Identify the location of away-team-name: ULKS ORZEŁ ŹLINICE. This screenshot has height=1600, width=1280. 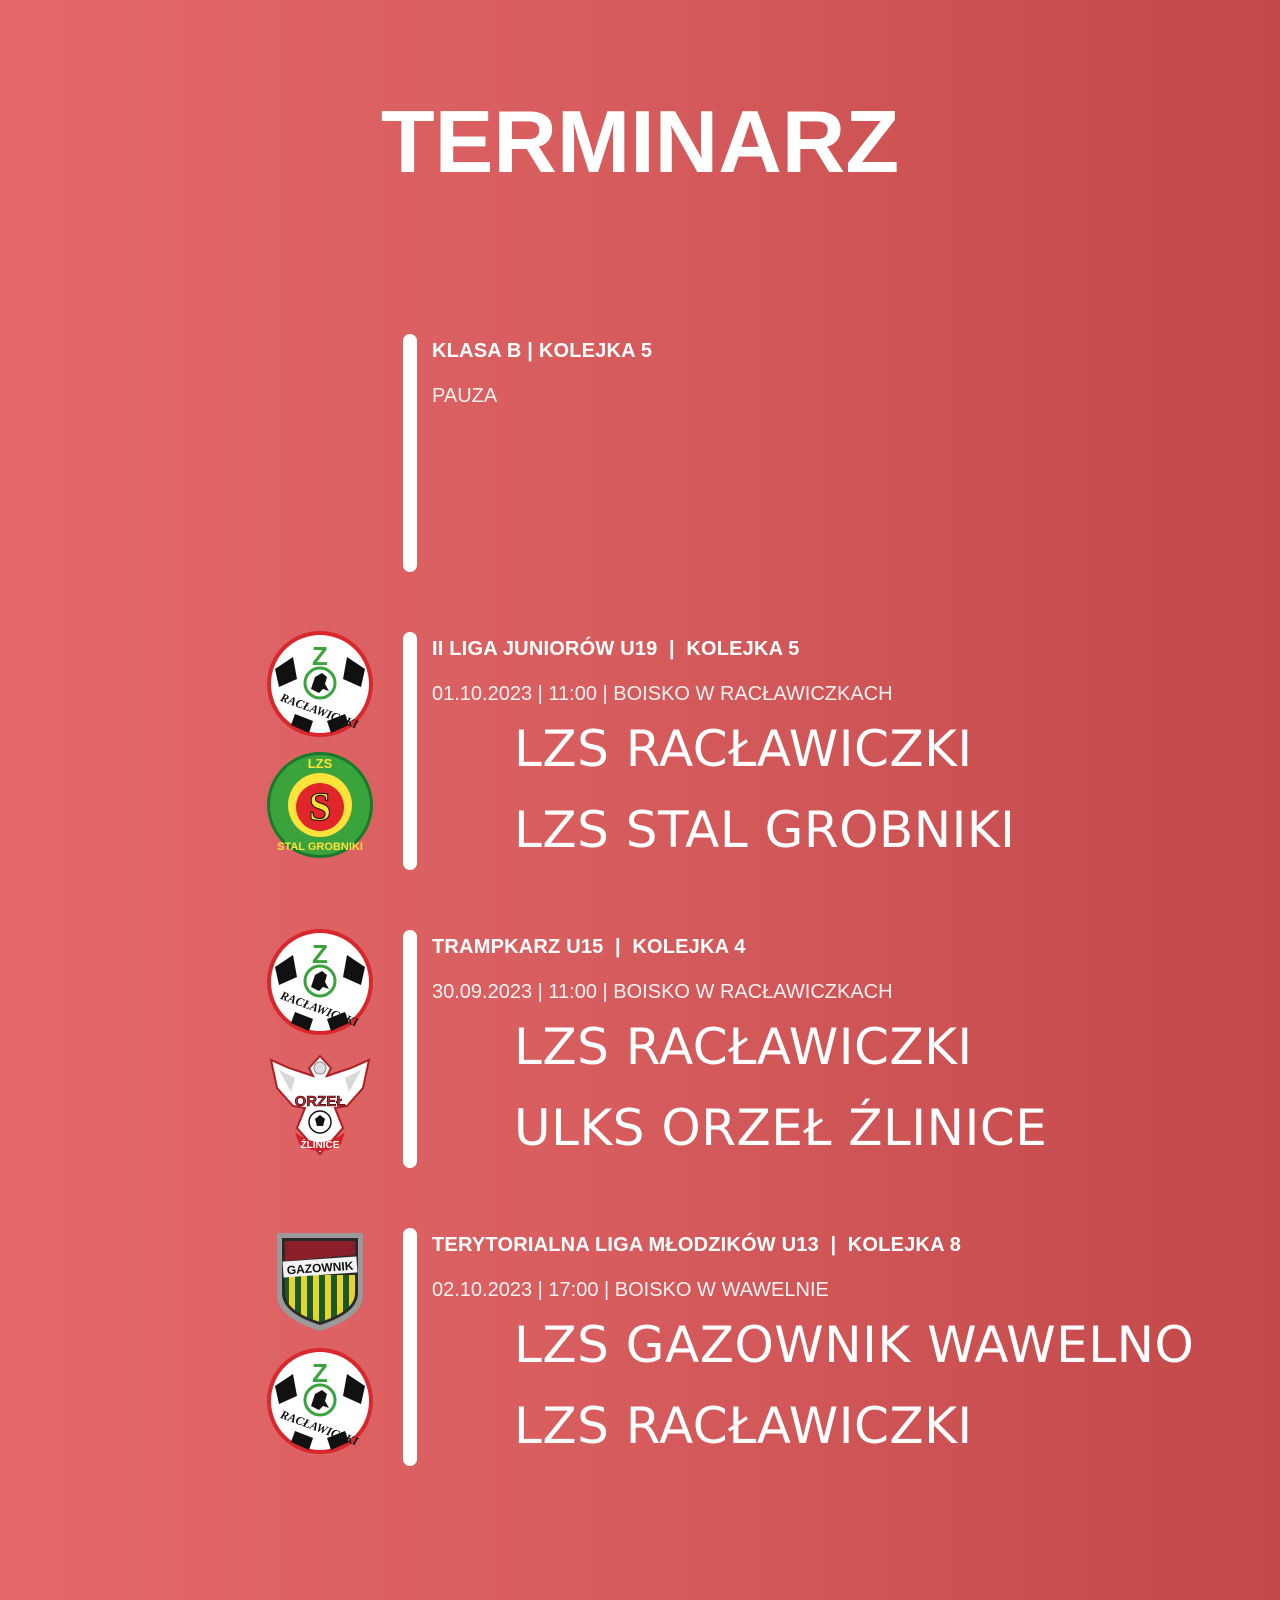
(781, 1128).